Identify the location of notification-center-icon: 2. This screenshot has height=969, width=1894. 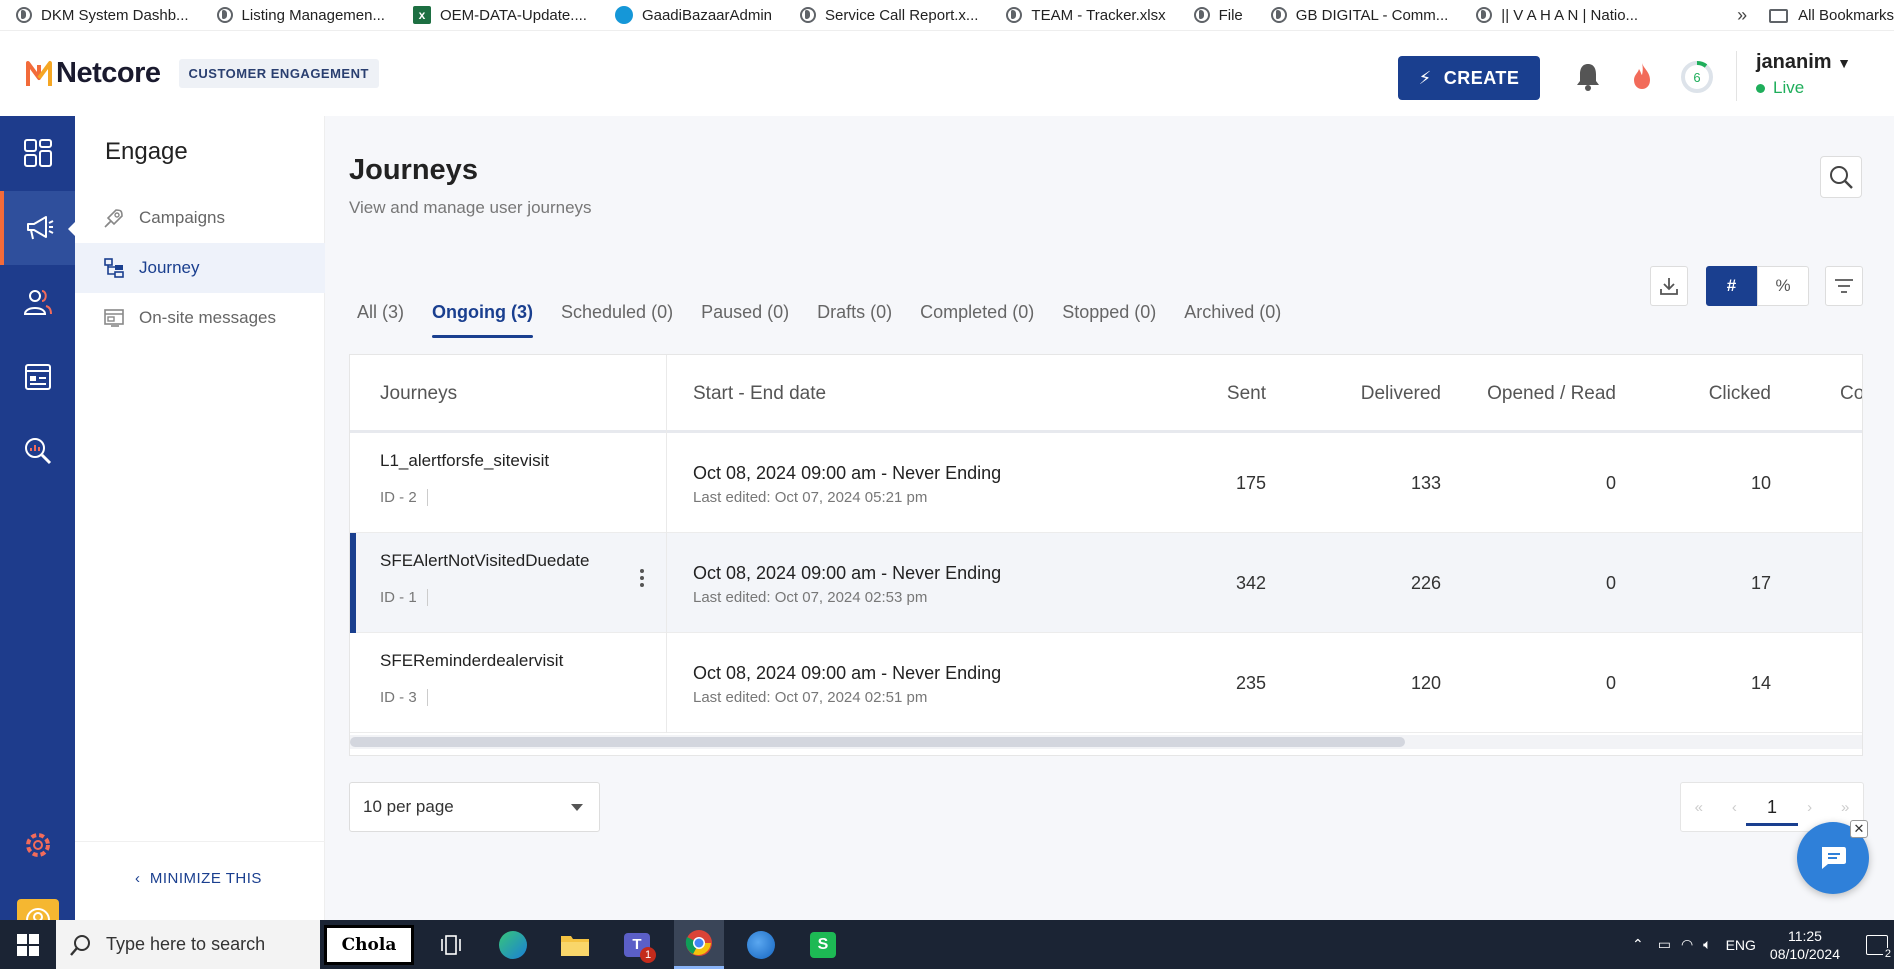
(1879, 947).